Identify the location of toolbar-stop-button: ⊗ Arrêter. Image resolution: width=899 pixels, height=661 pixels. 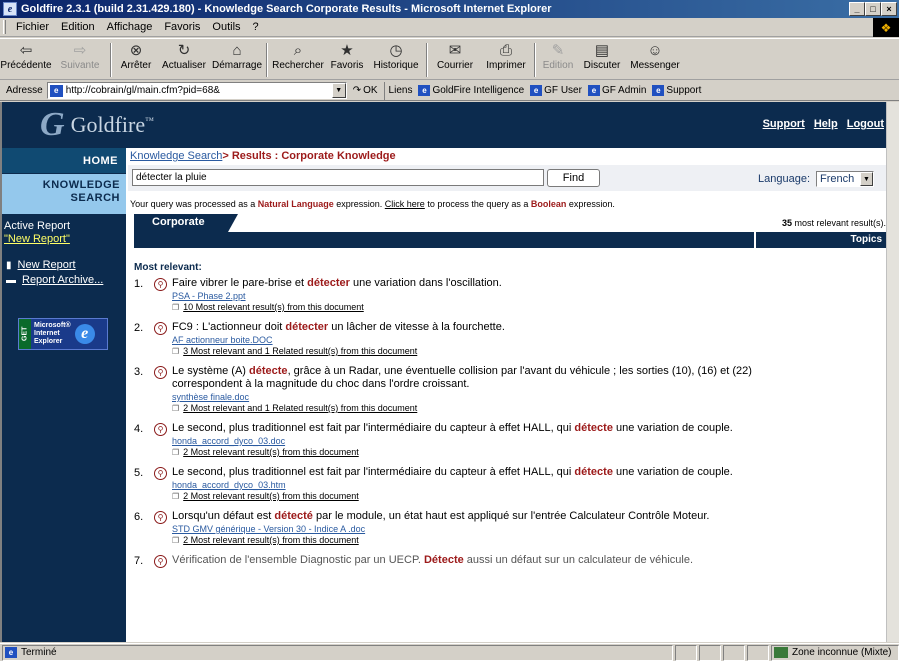
(136, 59).